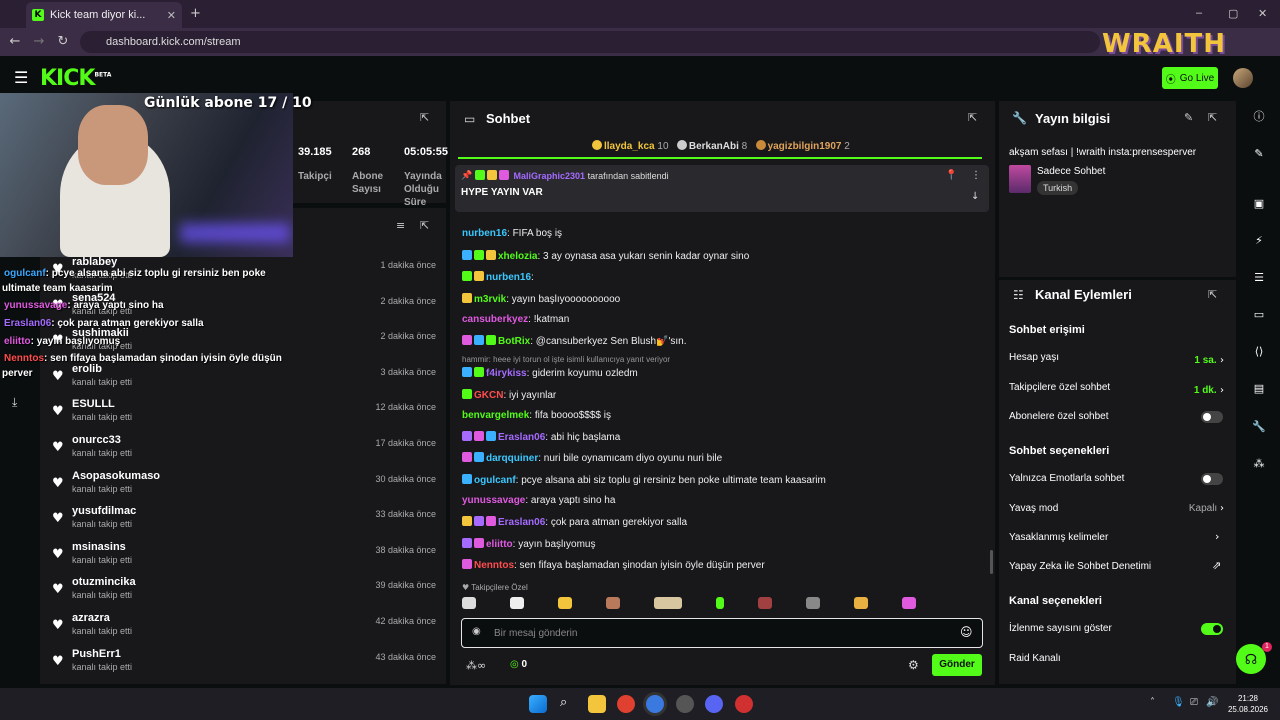 The height and width of the screenshot is (720, 1280). I want to click on network-icon: ⎚, so click(1194, 702).